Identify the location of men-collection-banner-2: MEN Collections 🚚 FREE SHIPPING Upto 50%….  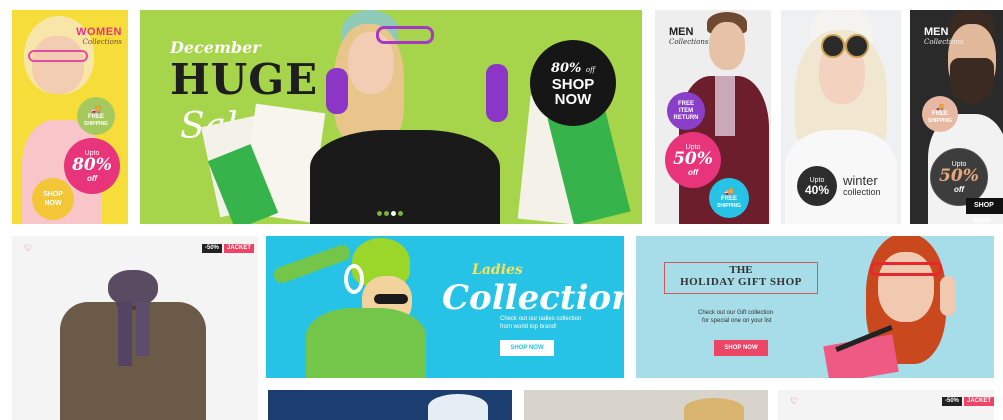
(956, 117).